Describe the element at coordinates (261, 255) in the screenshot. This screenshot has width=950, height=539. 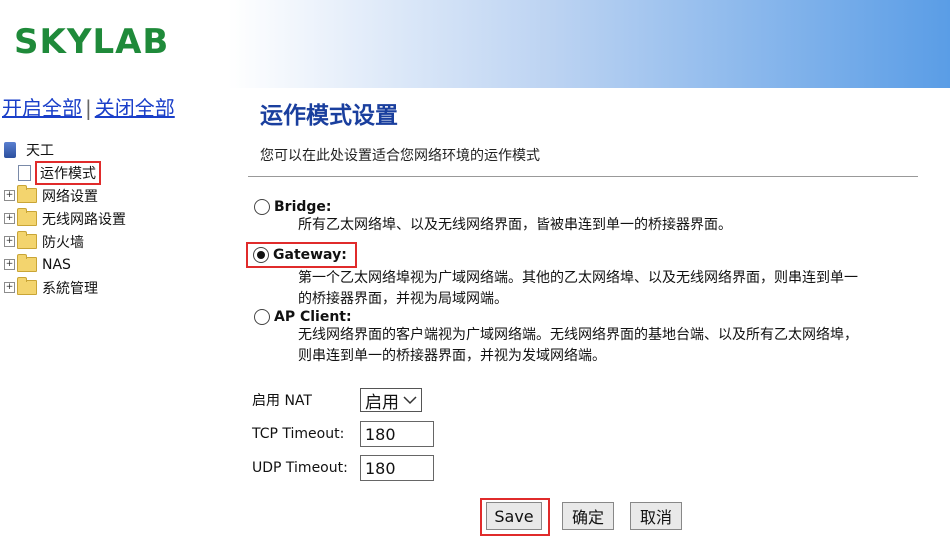
I see `gateway-radio` at that location.